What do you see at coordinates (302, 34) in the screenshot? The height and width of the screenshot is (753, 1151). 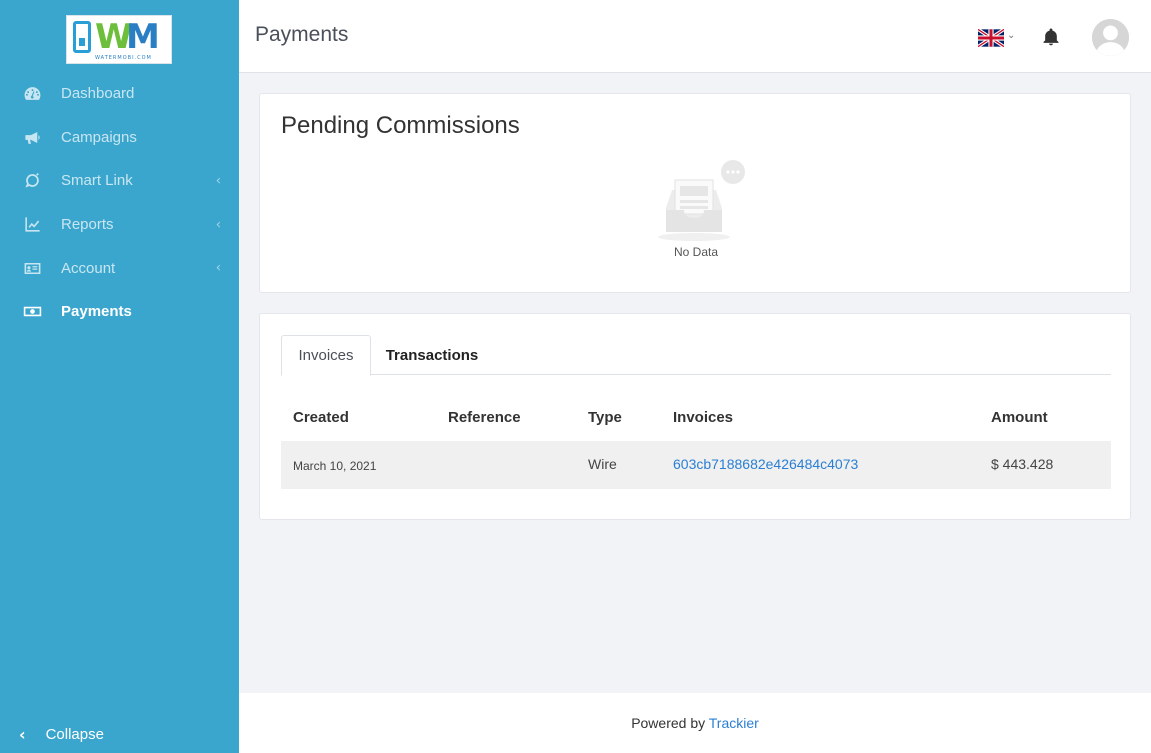 I see `page-title: Payments` at bounding box center [302, 34].